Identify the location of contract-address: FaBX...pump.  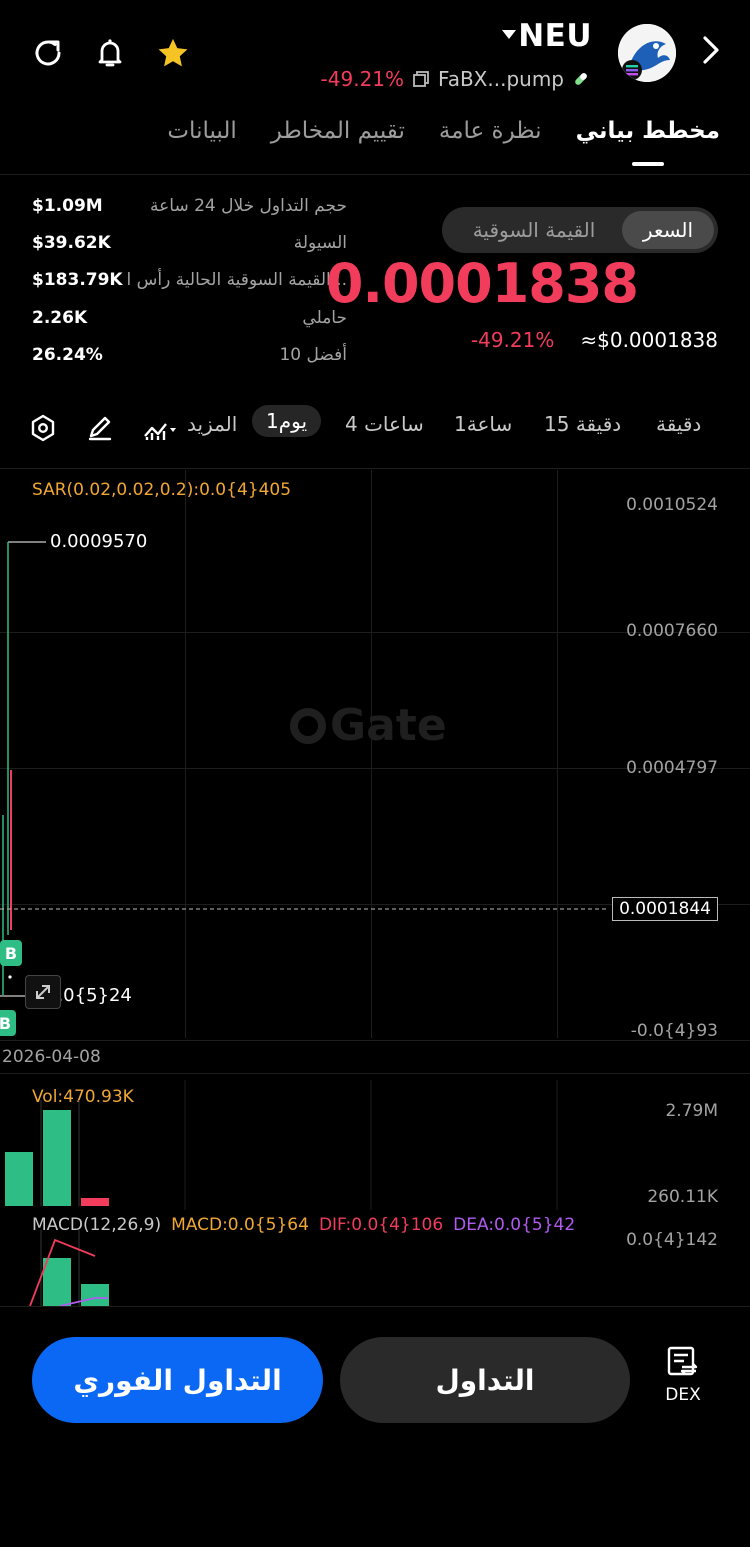
(501, 79).